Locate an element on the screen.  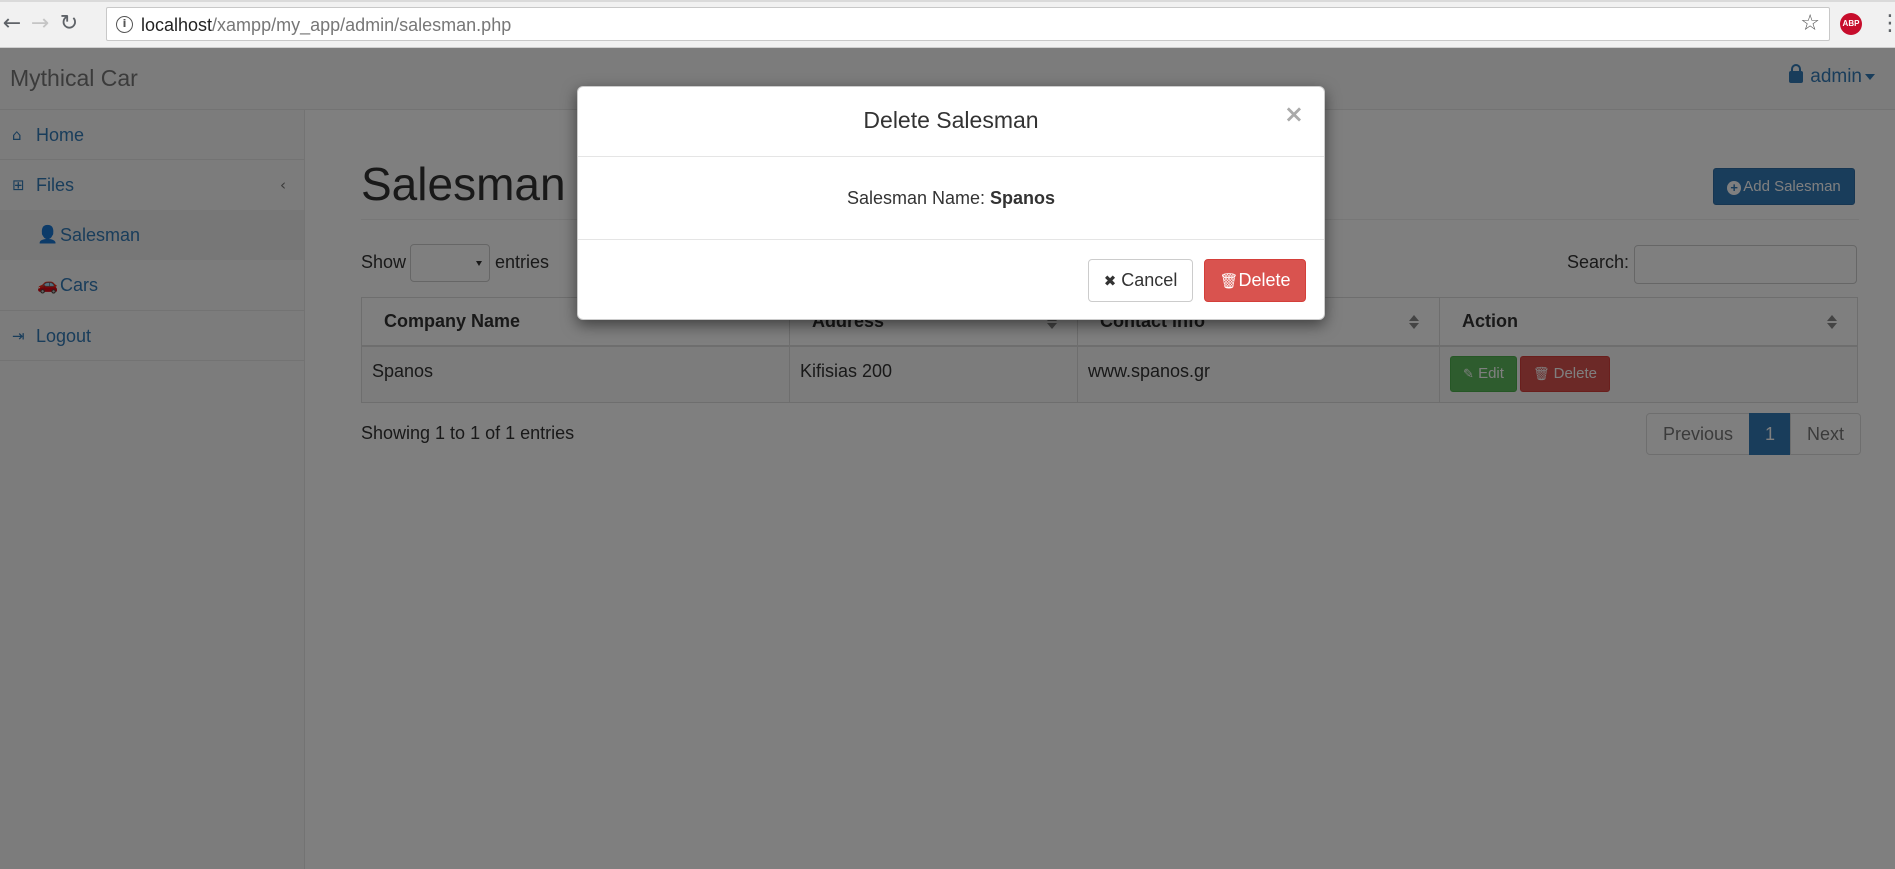
tab-strip is located at coordinates (947, 1).